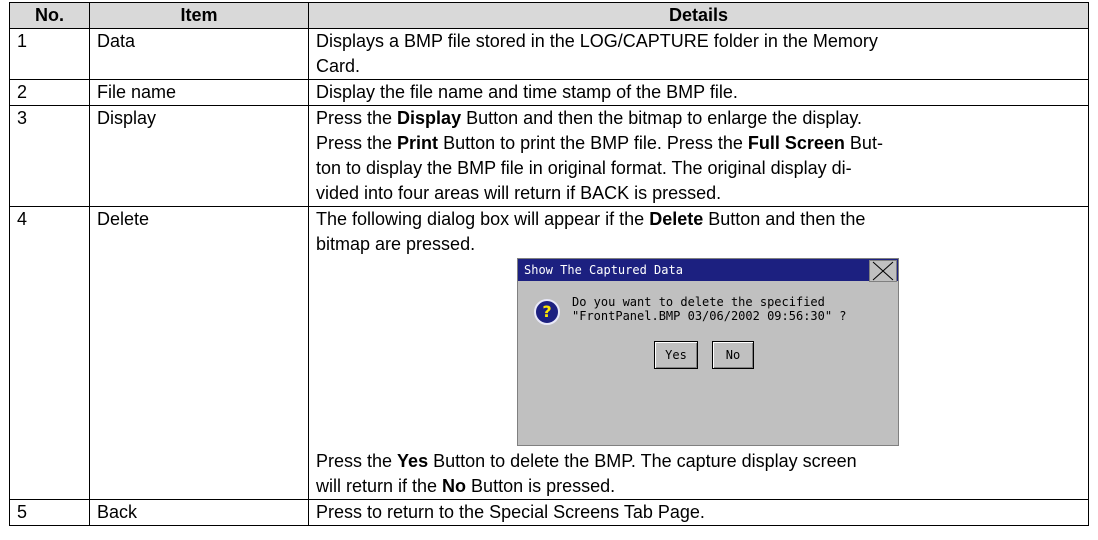 The image size is (1098, 540). What do you see at coordinates (676, 219) in the screenshot?
I see `bold-term: Delete` at bounding box center [676, 219].